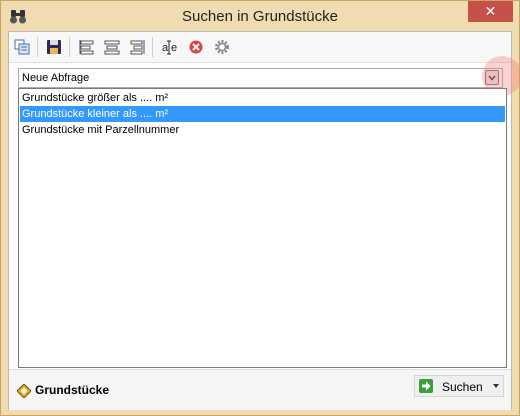 The image size is (520, 416). I want to click on svg-text: e, so click(174, 48).